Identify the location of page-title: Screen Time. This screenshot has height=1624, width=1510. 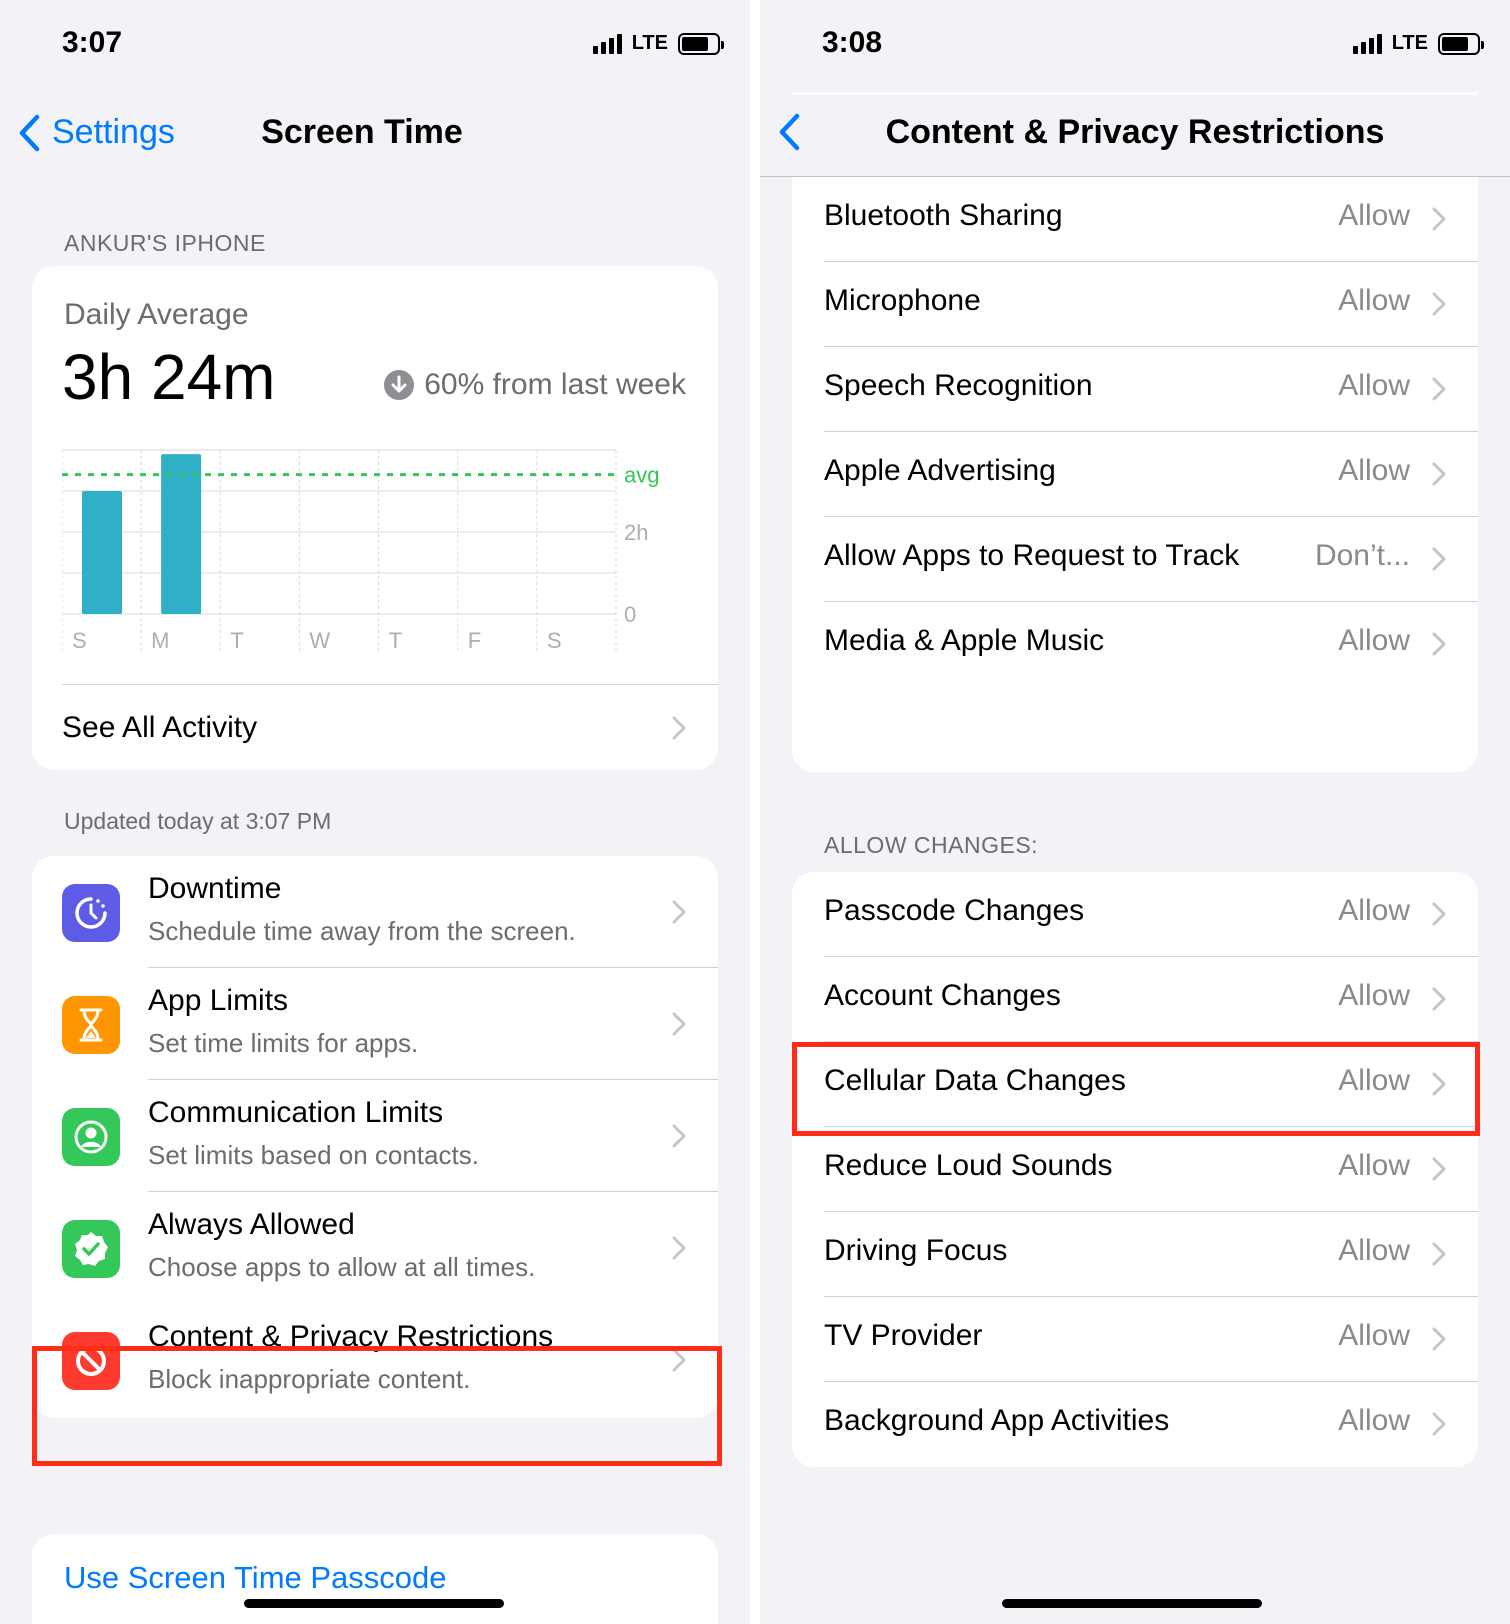
(362, 132).